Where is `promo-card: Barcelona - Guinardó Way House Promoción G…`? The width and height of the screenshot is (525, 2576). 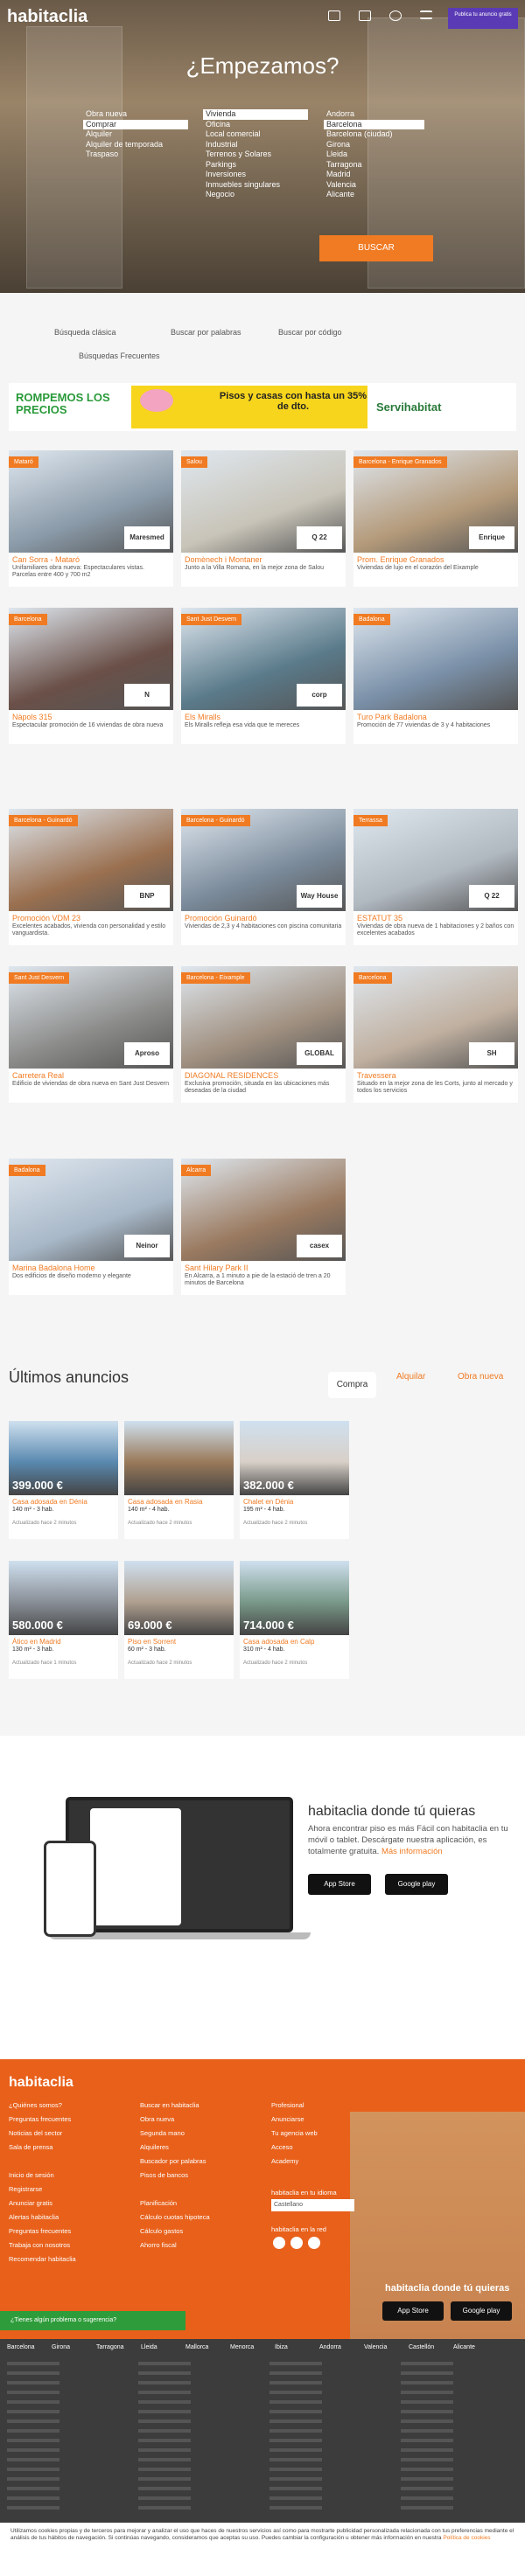
promo-card: Barcelona - Guinardó Way House Promoción G… is located at coordinates (263, 877).